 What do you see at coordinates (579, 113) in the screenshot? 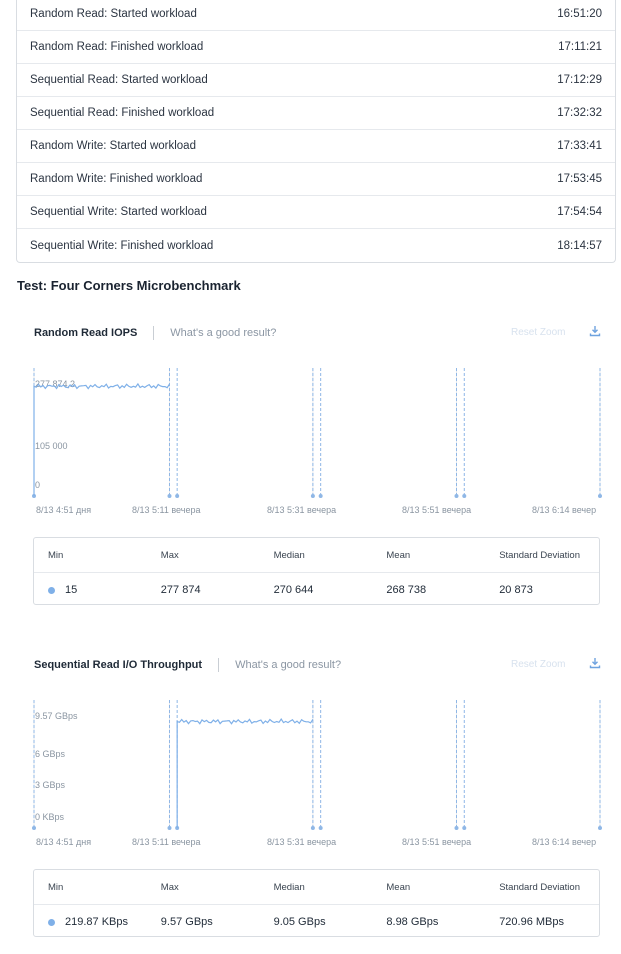
I see `log-time: 17:32:32` at bounding box center [579, 113].